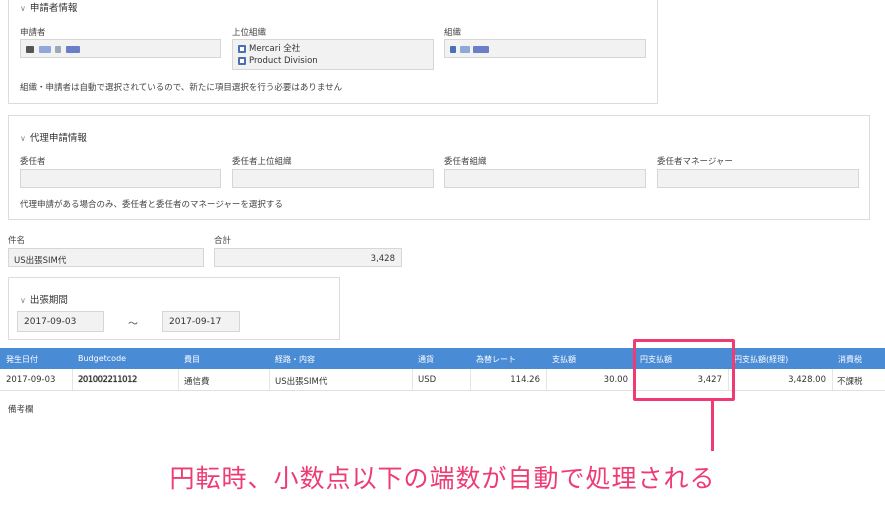 The width and height of the screenshot is (885, 532). Describe the element at coordinates (308, 257) in the screenshot. I see `total-field: 3,428` at that location.